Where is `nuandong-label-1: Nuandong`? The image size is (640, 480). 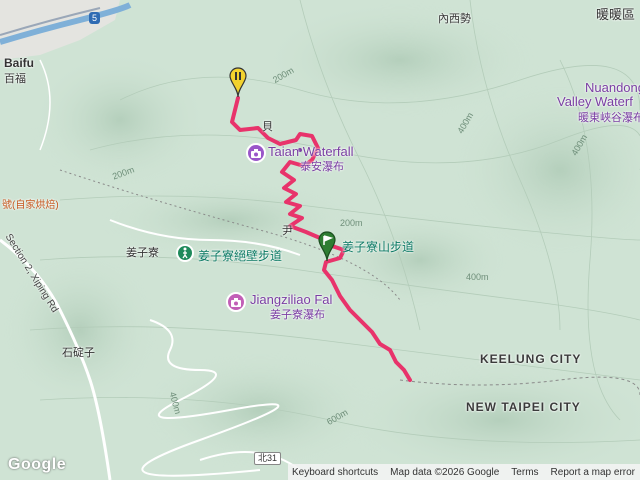
nuandong-label-1: Nuandong is located at coordinates (612, 87).